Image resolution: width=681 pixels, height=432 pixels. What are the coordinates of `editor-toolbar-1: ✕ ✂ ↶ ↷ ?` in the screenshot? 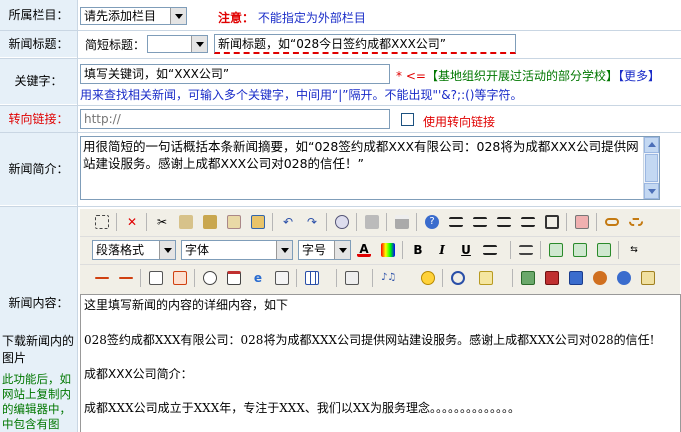 It's located at (380, 223).